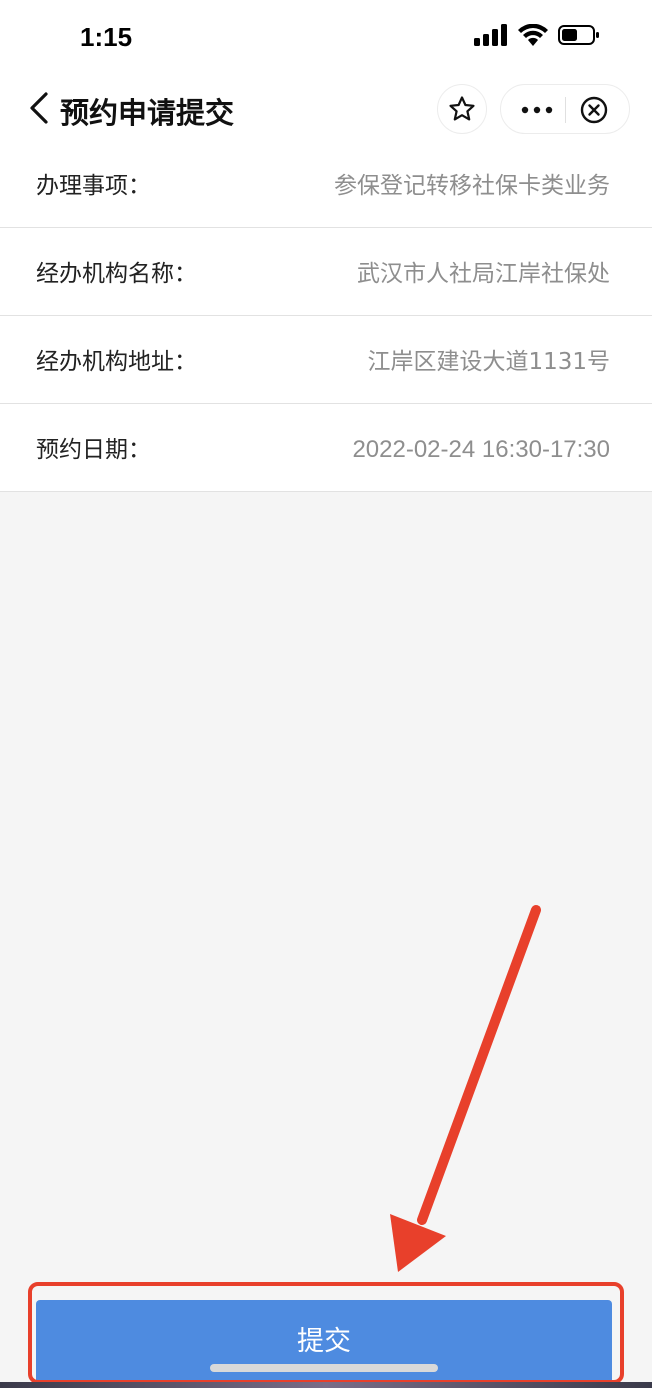 This screenshot has height=1388, width=652. What do you see at coordinates (106, 37) in the screenshot?
I see `status-time: 1:15` at bounding box center [106, 37].